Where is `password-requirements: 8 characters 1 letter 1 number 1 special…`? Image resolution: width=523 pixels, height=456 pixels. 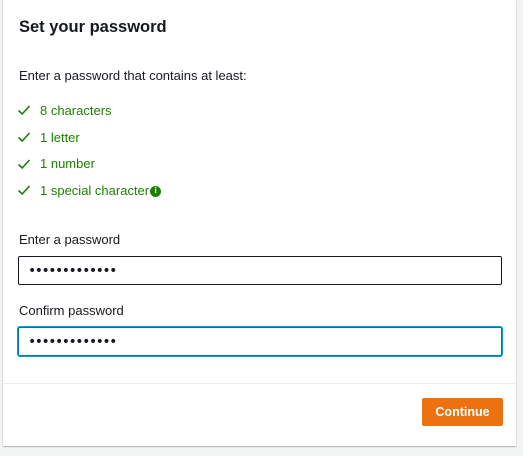 password-requirements: 8 characters 1 letter 1 number 1 special… is located at coordinates (89, 150).